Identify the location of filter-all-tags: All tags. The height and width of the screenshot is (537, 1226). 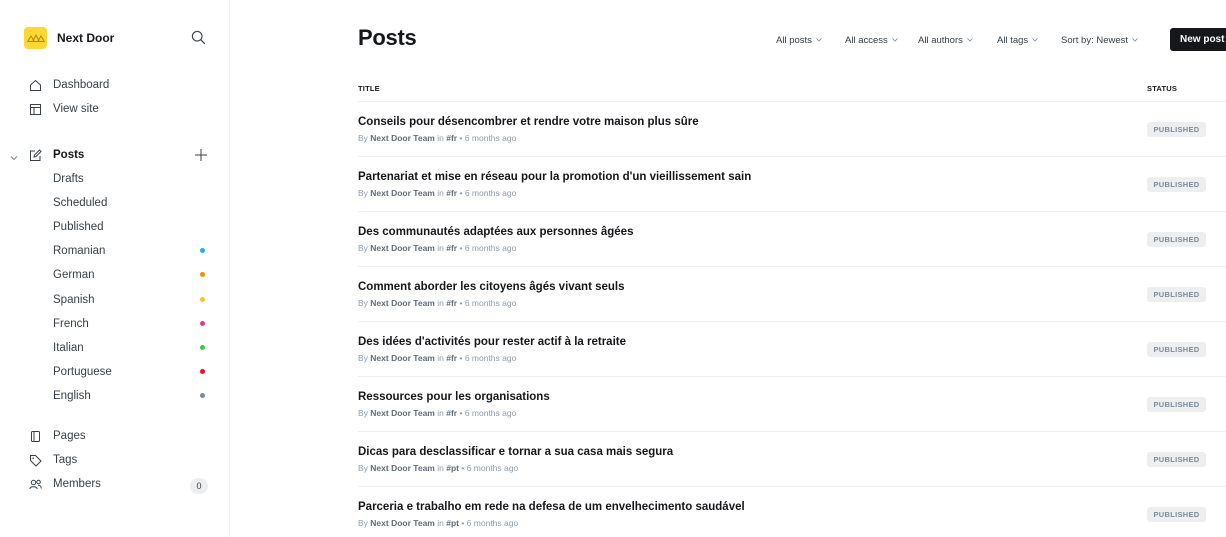
(1017, 40).